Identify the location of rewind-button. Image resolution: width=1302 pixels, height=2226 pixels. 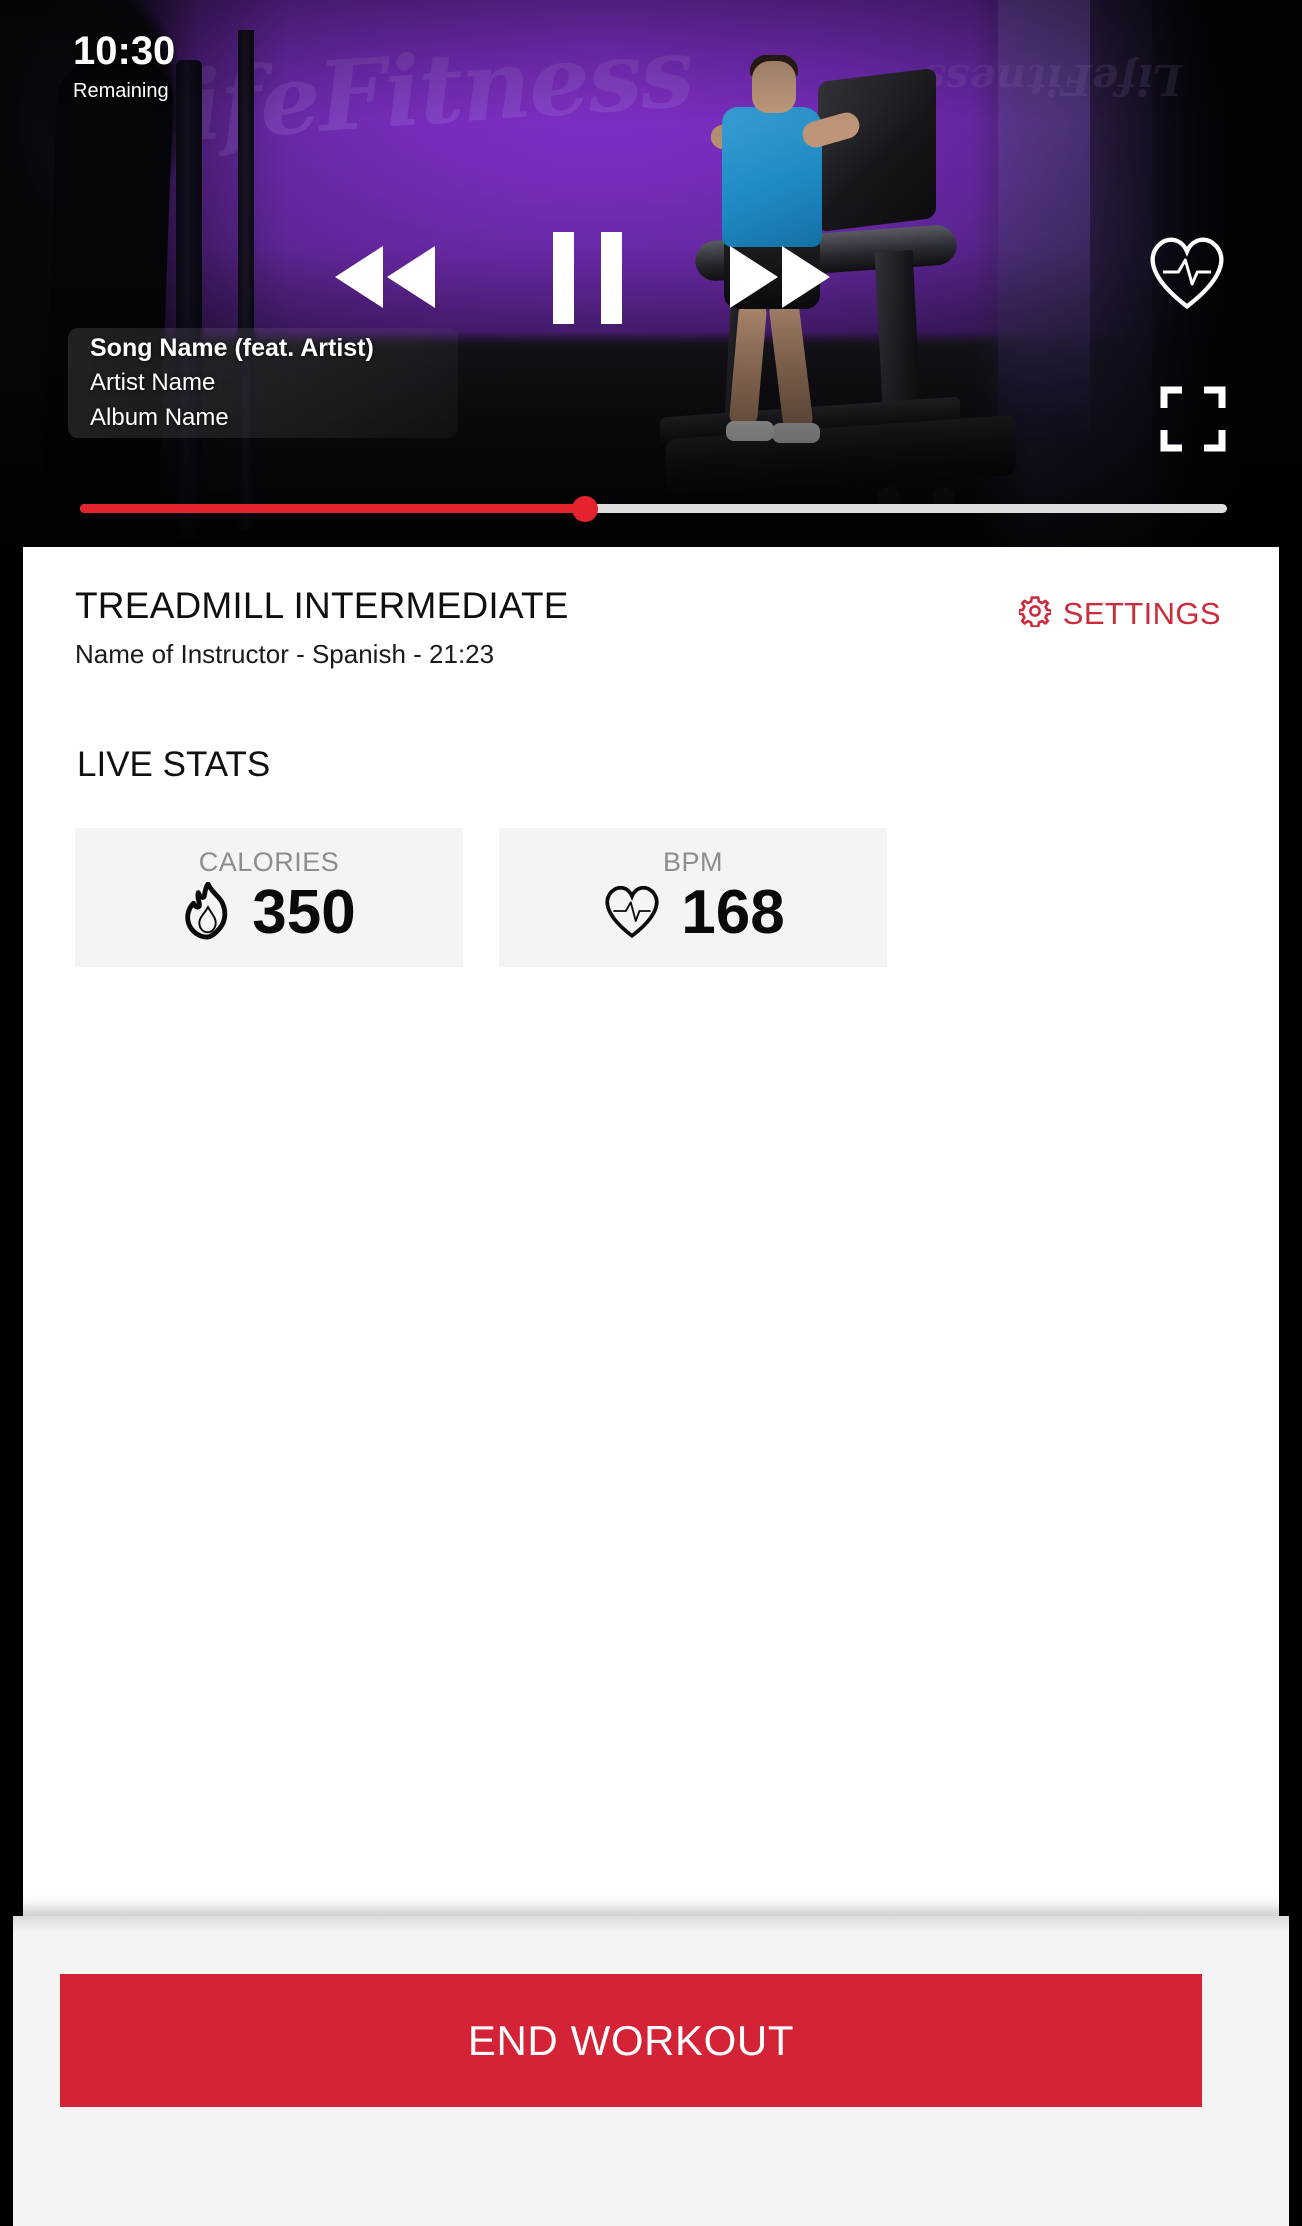
(385, 277).